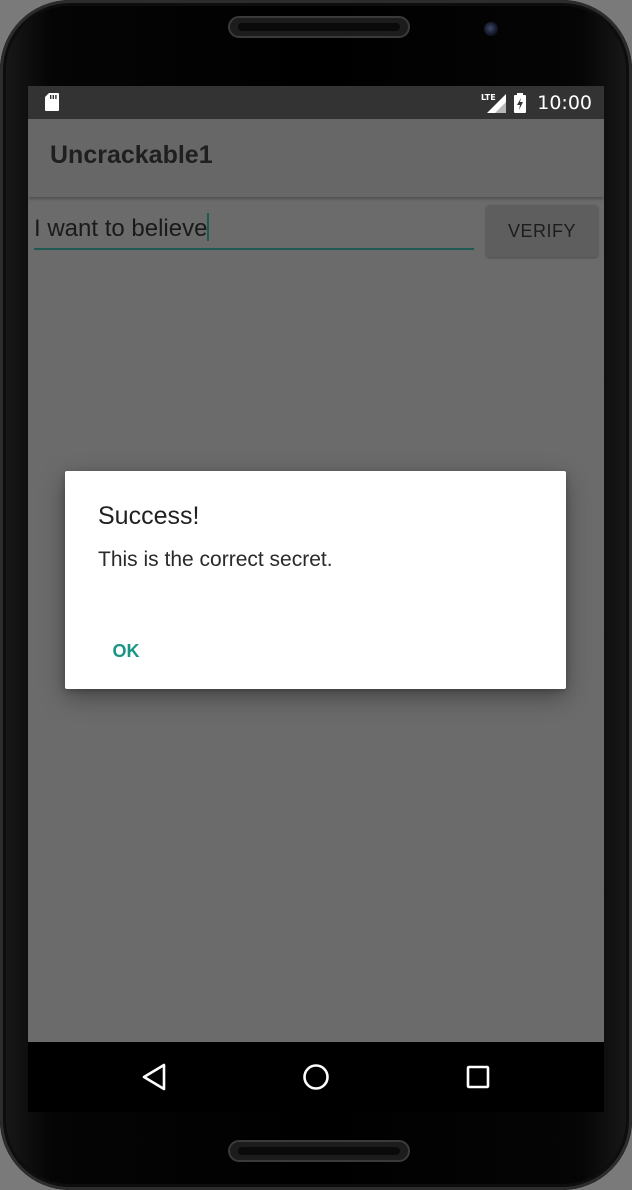 The height and width of the screenshot is (1190, 632). I want to click on dialog-title: Success!, so click(149, 516).